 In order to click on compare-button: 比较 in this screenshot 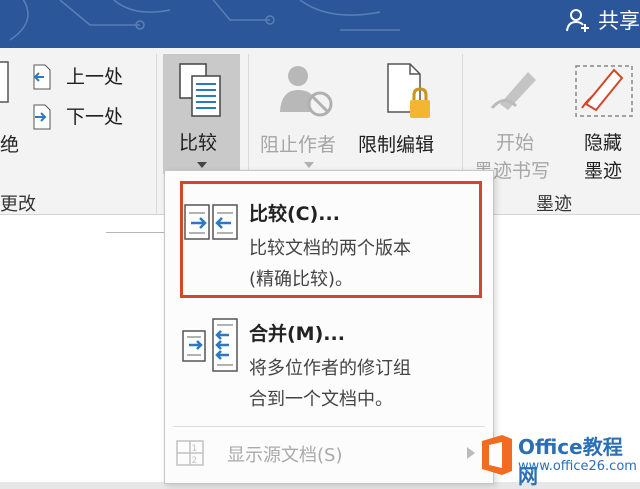, I will do `click(201, 114)`.